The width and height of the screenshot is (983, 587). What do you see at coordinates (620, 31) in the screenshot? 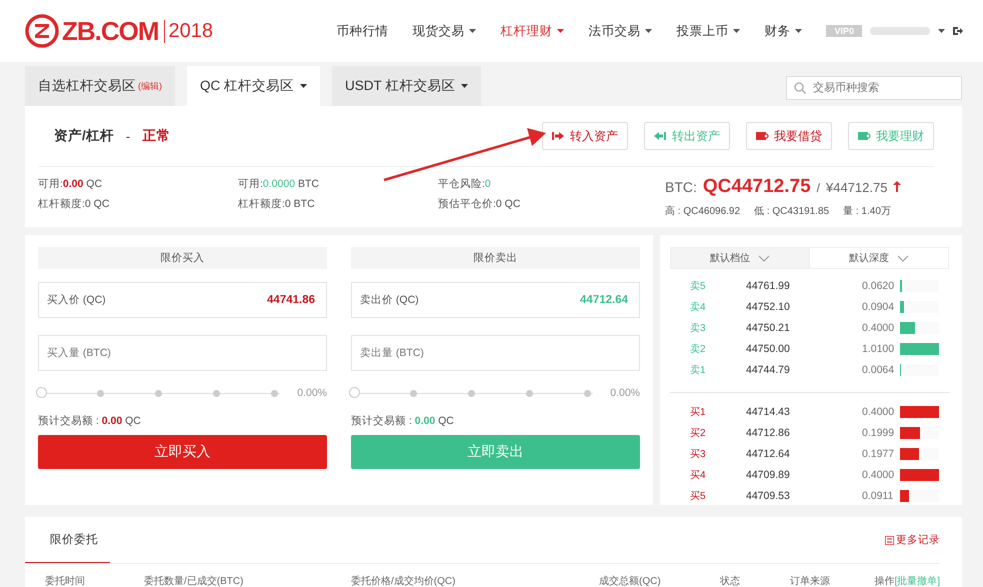
I see `nav-link: 法币交易` at bounding box center [620, 31].